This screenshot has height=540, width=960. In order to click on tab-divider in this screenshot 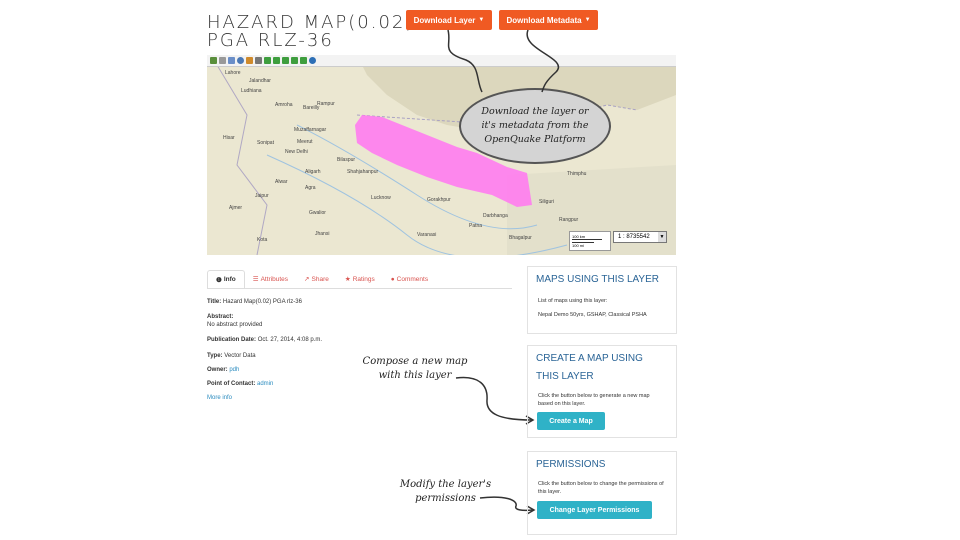, I will do `click(359, 288)`.